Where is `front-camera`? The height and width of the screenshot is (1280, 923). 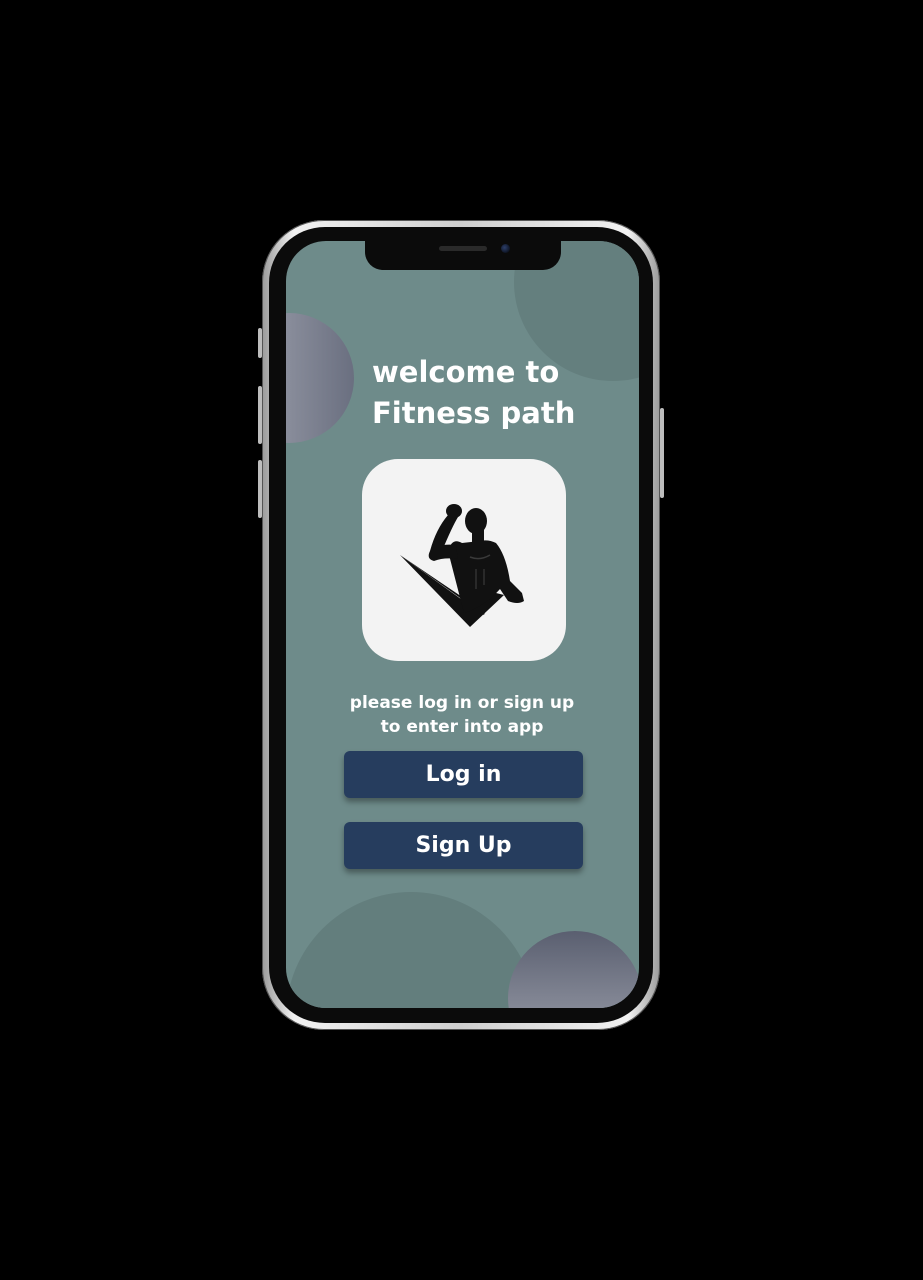 front-camera is located at coordinates (505, 248).